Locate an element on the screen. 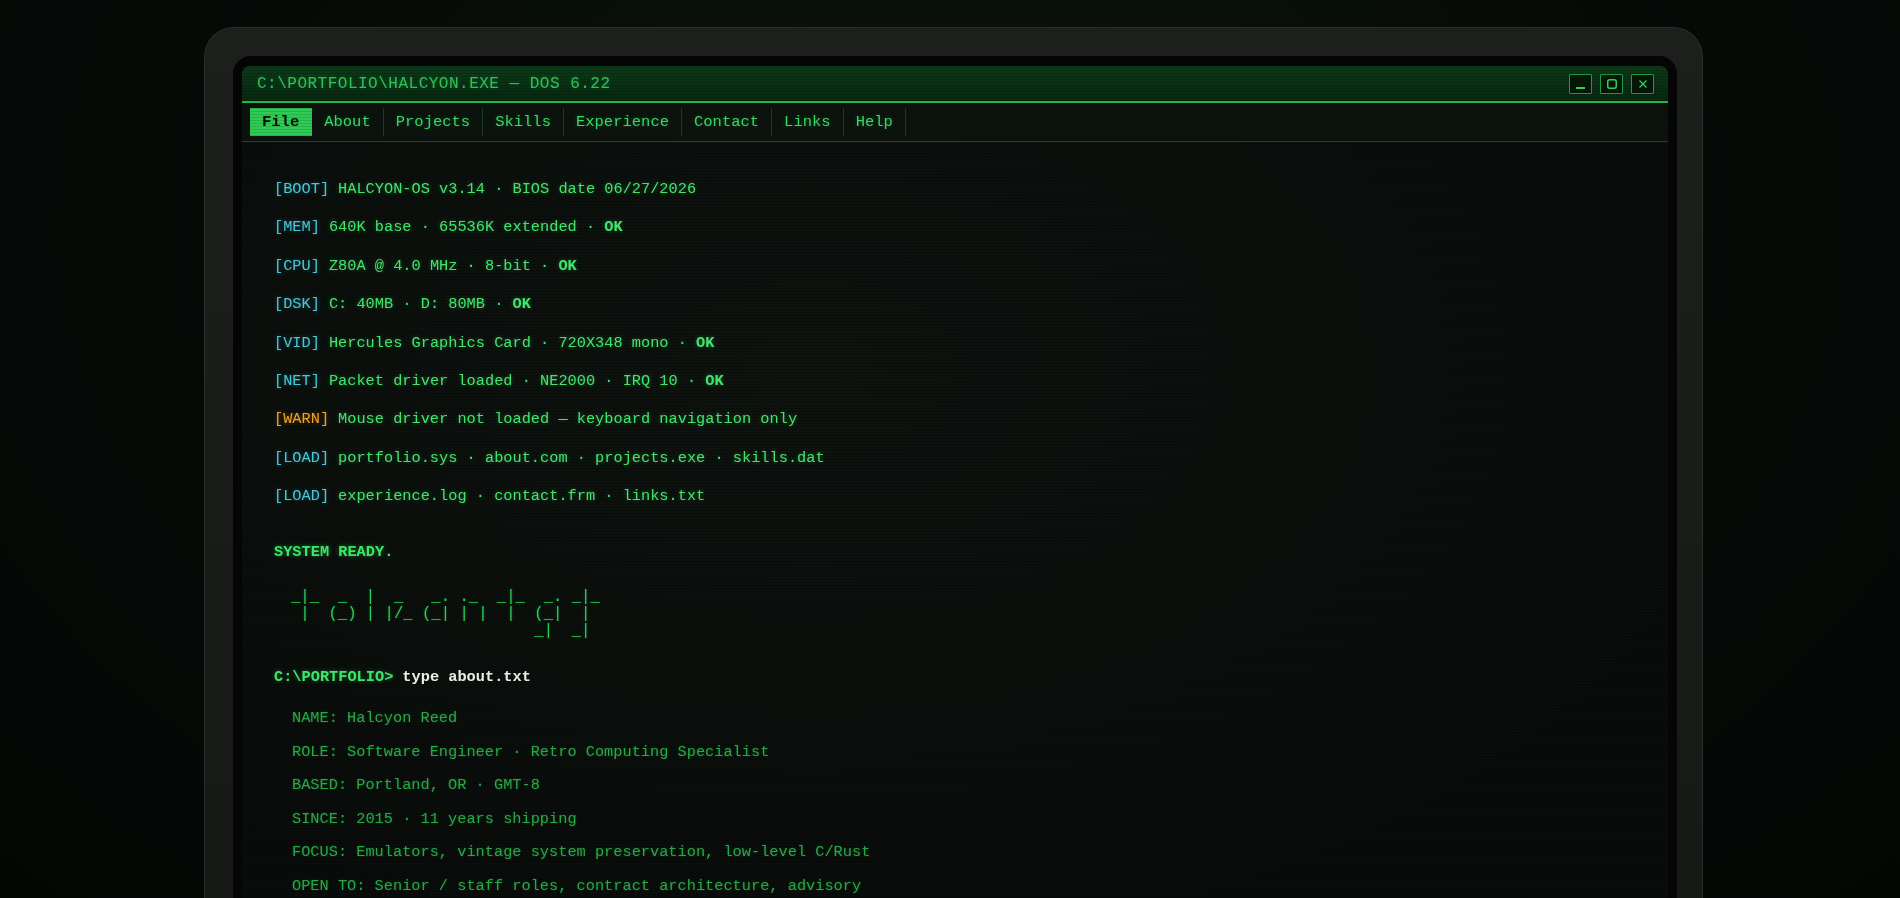  about-line: SINCE: 2015 · 11 years shipping is located at coordinates (435, 818).